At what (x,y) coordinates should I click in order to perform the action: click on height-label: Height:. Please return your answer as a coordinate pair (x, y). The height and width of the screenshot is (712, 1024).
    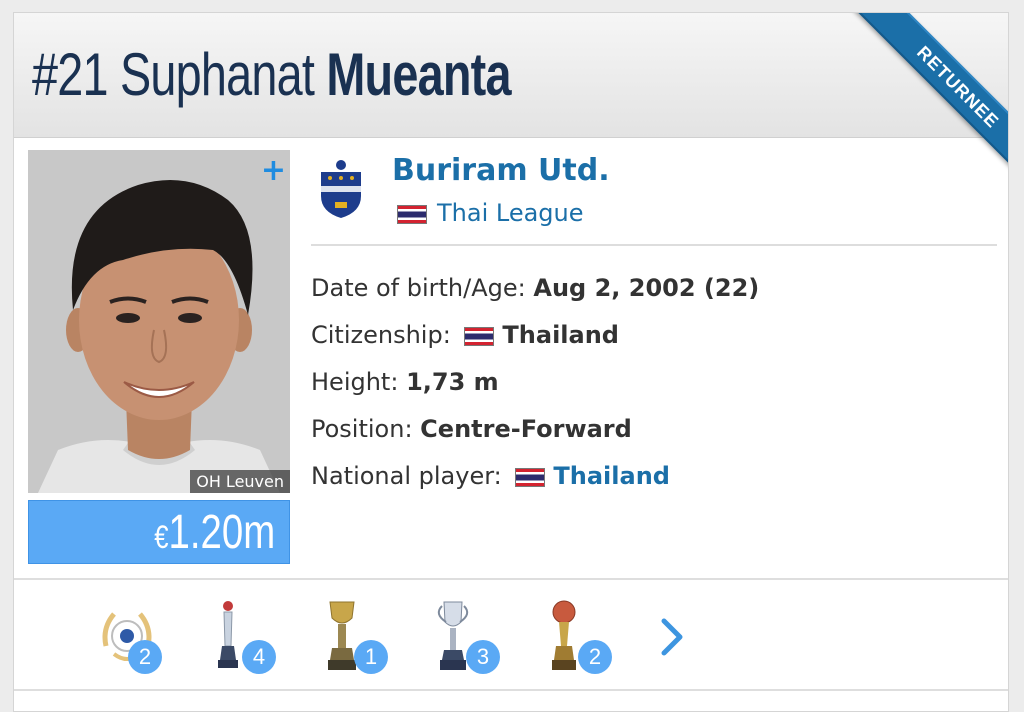
    Looking at the image, I should click on (355, 382).